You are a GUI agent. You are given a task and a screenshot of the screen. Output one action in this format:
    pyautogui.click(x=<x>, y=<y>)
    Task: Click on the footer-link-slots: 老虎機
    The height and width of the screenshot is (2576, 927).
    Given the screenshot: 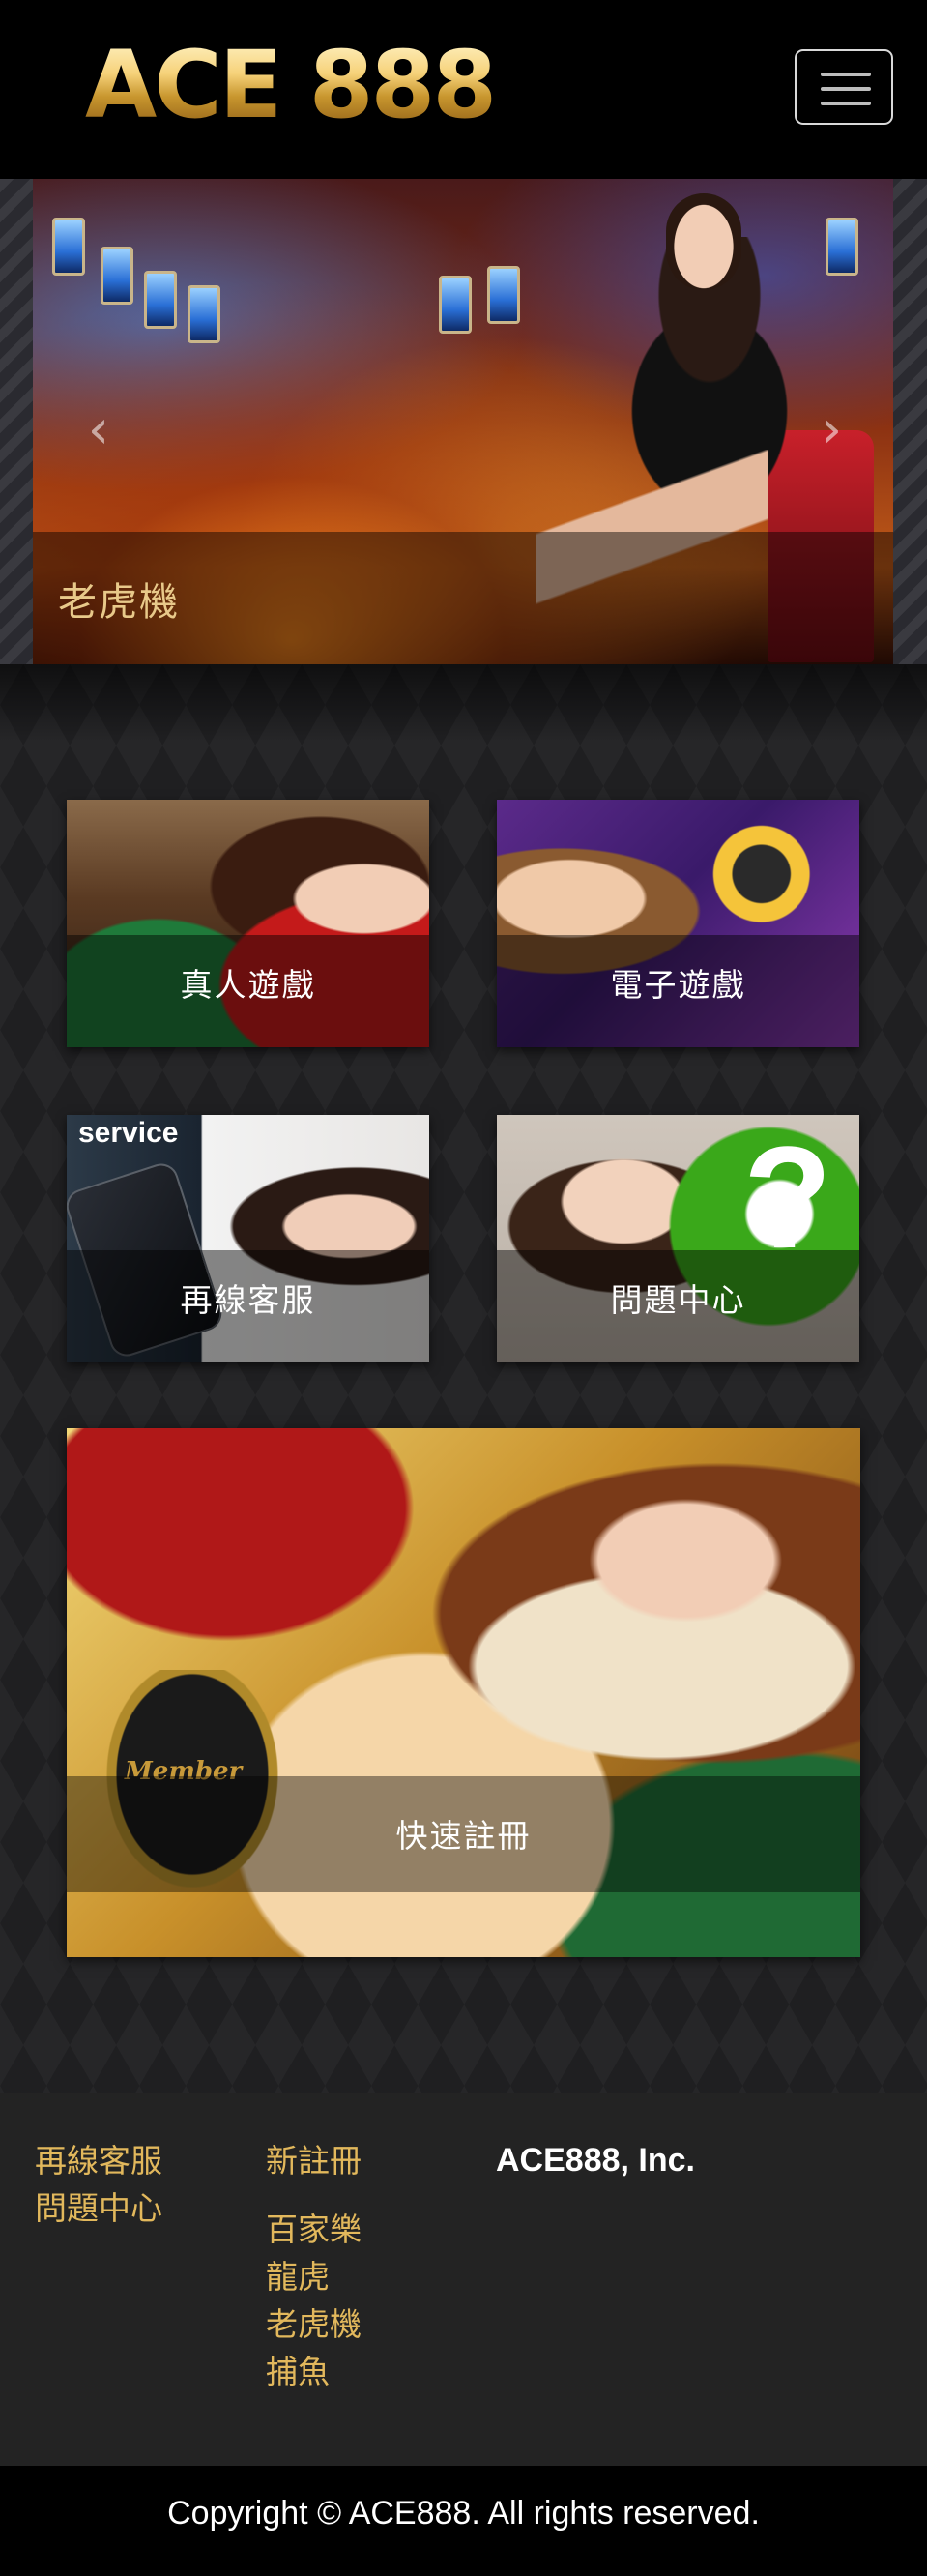 What is the action you would take?
    pyautogui.click(x=314, y=2324)
    